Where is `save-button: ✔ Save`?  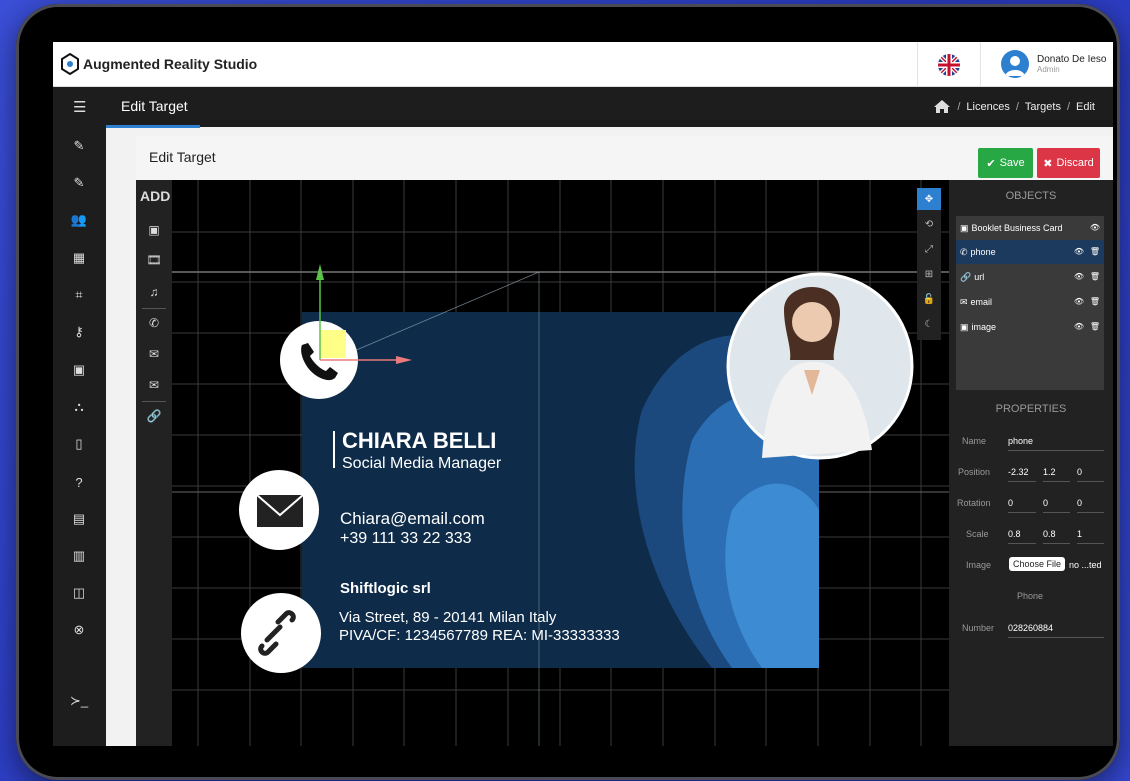 save-button: ✔ Save is located at coordinates (1005, 163).